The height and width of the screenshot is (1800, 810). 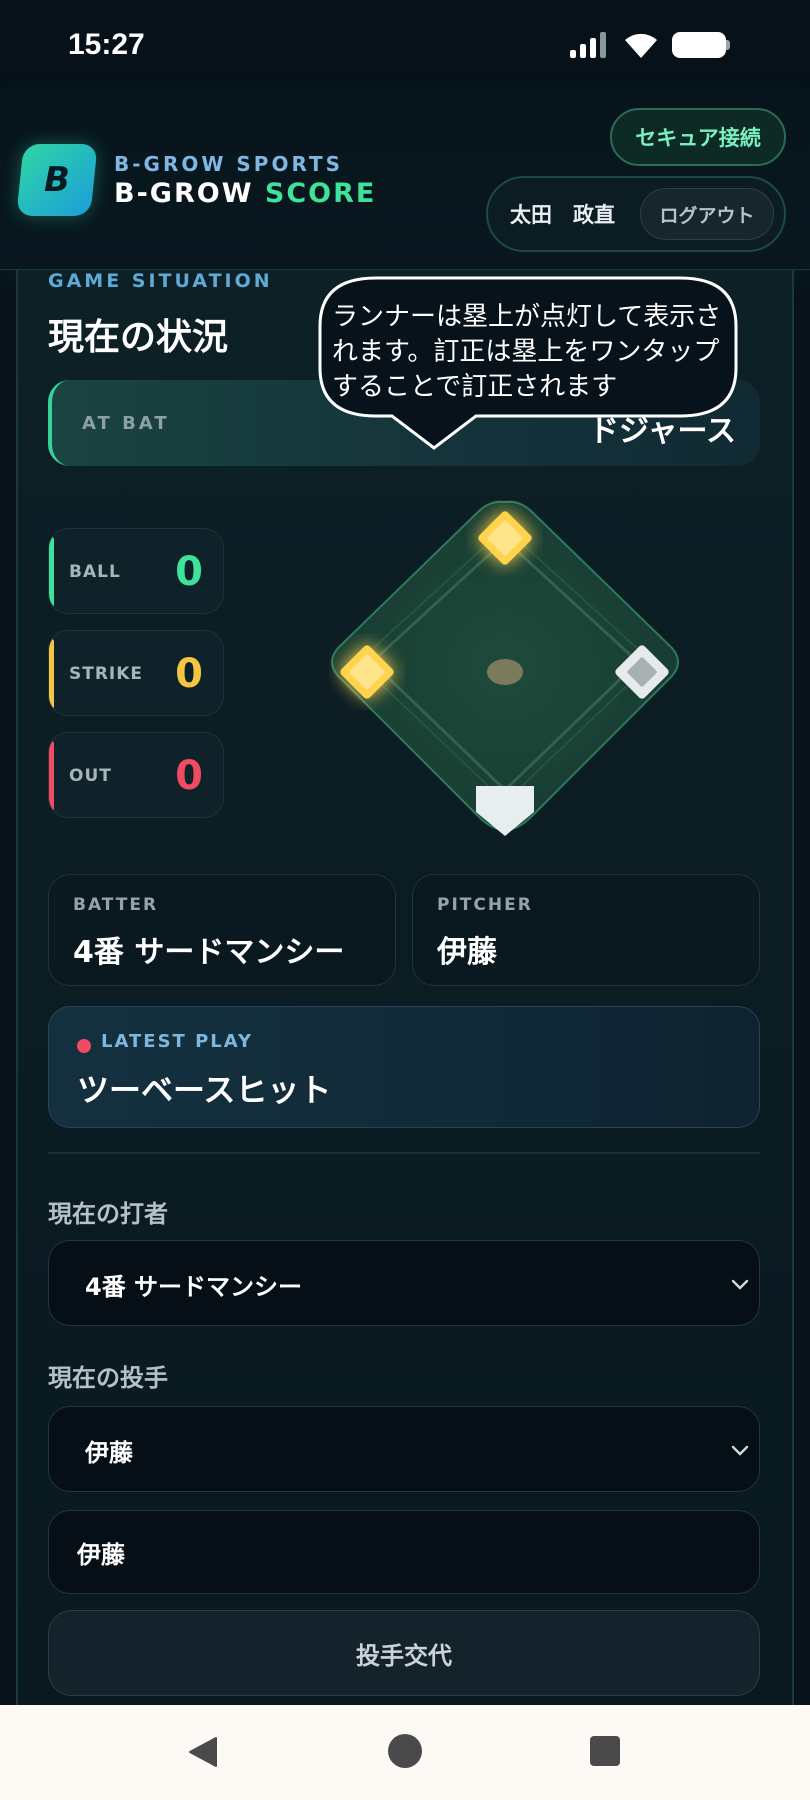 What do you see at coordinates (184, 193) in the screenshot?
I see `brand-title-main: B-GROW` at bounding box center [184, 193].